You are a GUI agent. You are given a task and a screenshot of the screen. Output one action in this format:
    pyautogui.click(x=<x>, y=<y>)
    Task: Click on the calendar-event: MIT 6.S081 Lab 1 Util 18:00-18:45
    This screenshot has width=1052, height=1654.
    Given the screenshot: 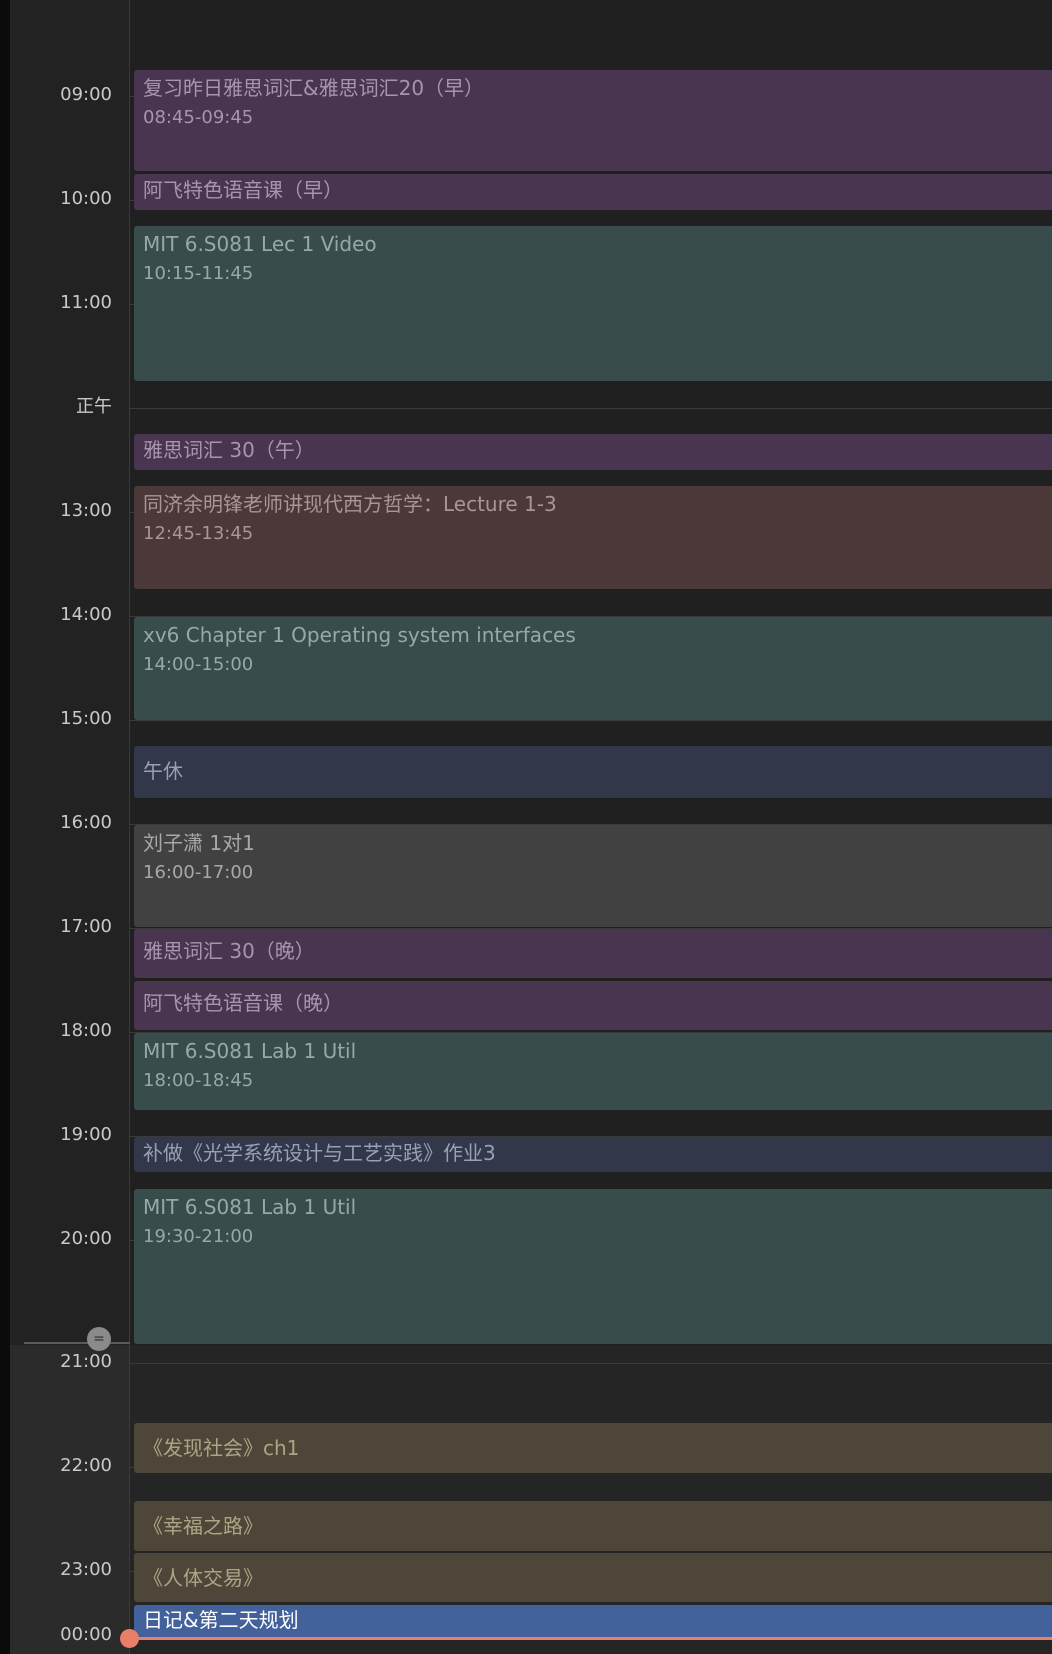 What is the action you would take?
    pyautogui.click(x=593, y=1071)
    